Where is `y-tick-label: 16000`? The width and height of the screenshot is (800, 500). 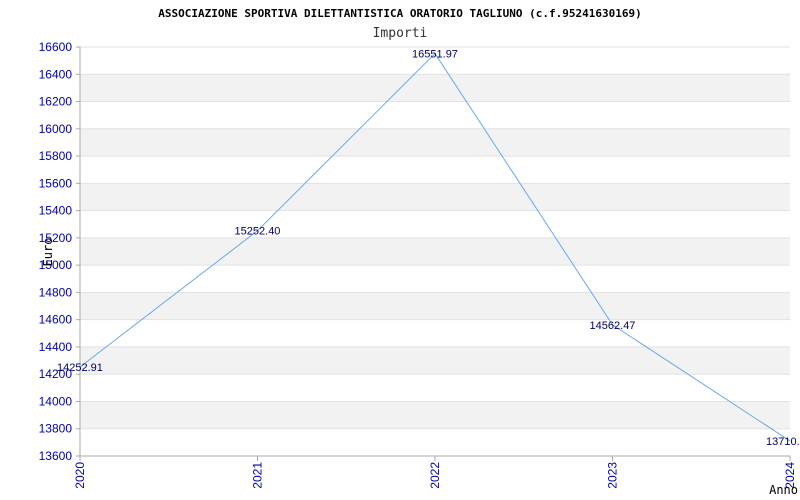 y-tick-label: 16000 is located at coordinates (56, 129).